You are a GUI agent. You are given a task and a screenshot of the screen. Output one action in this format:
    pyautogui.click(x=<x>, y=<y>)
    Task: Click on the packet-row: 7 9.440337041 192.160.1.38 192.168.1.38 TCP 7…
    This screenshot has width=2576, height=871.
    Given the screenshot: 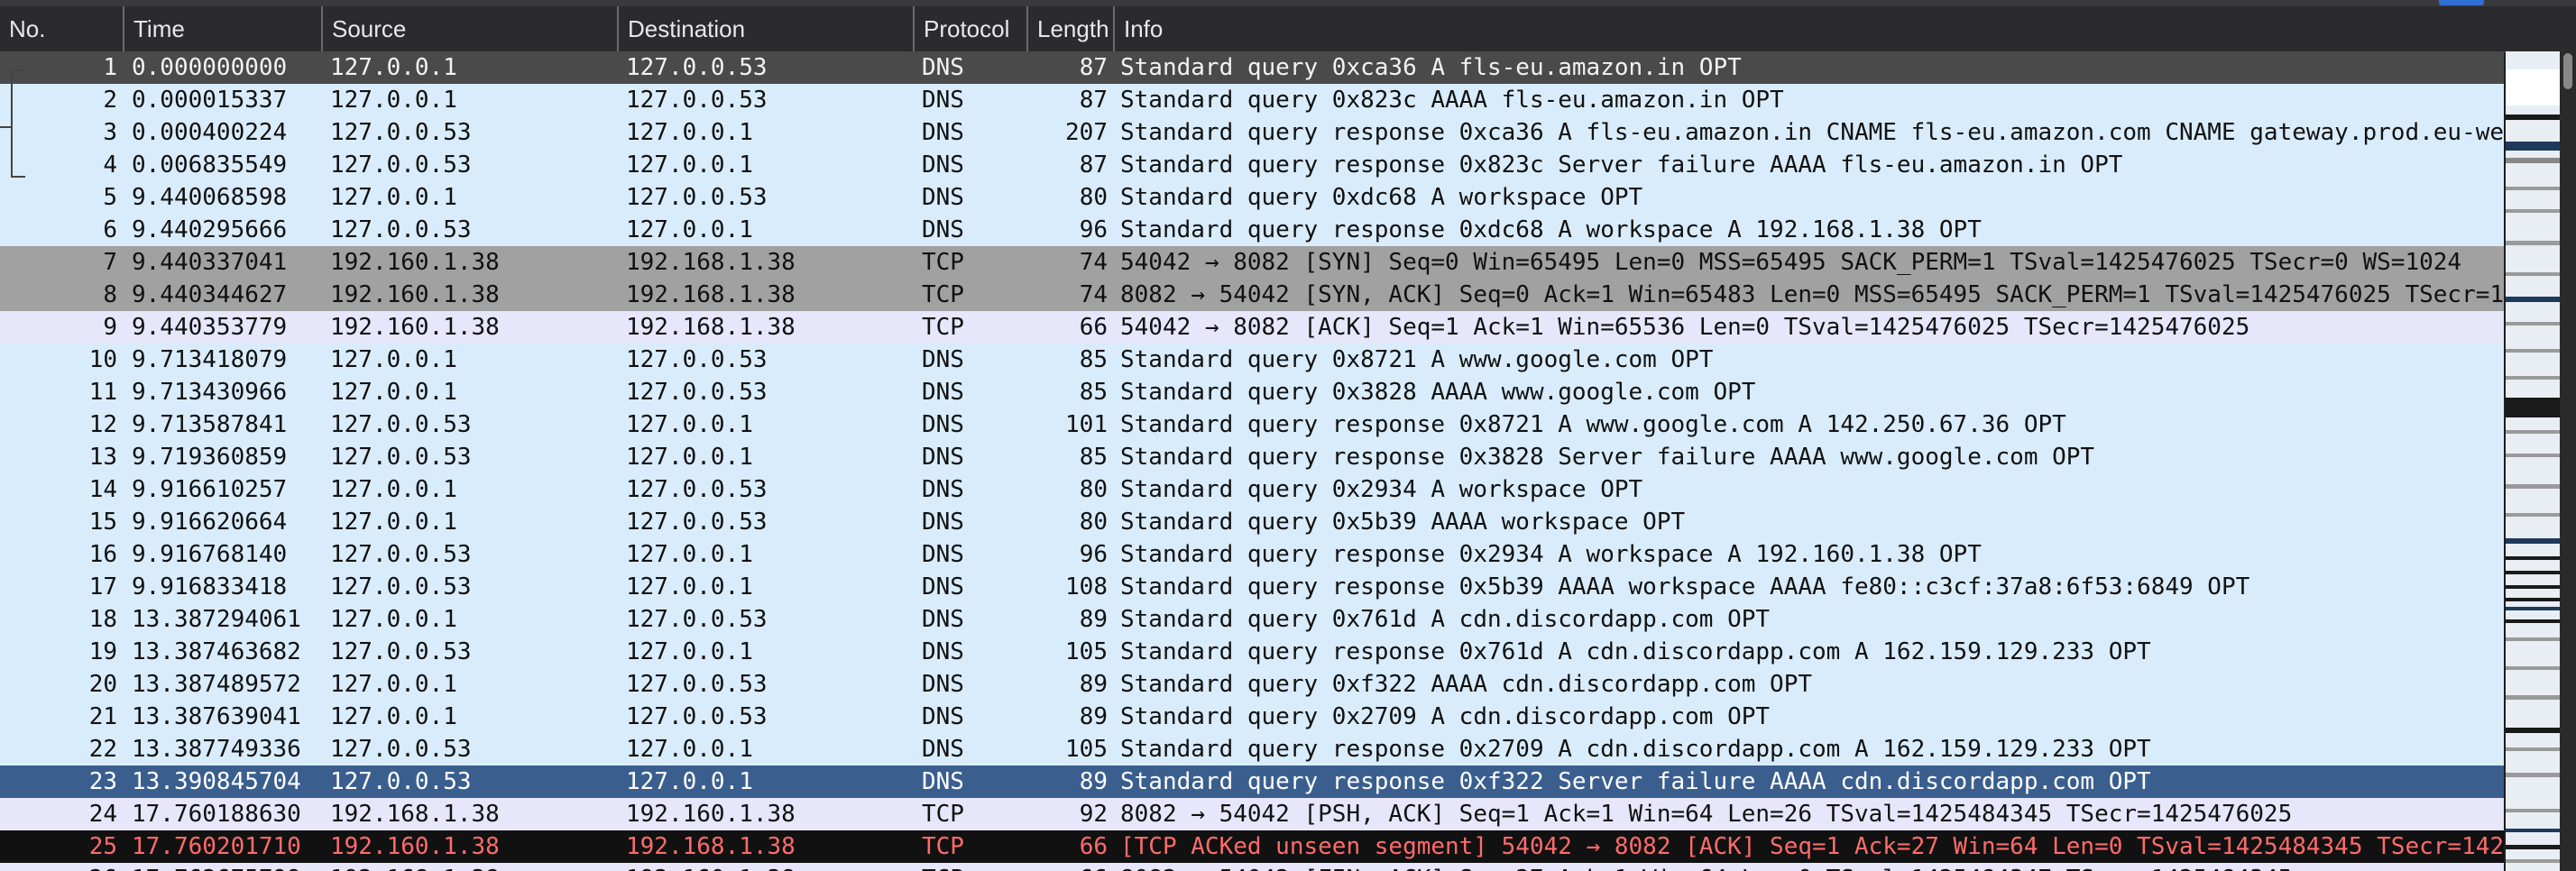 What is the action you would take?
    pyautogui.click(x=1252, y=262)
    